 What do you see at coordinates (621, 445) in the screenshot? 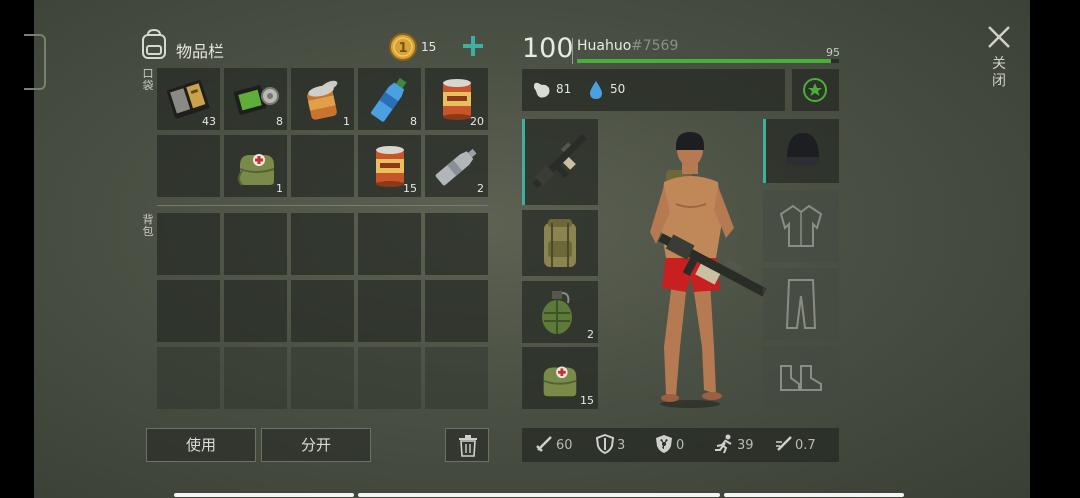
I see `defense-value: 3` at bounding box center [621, 445].